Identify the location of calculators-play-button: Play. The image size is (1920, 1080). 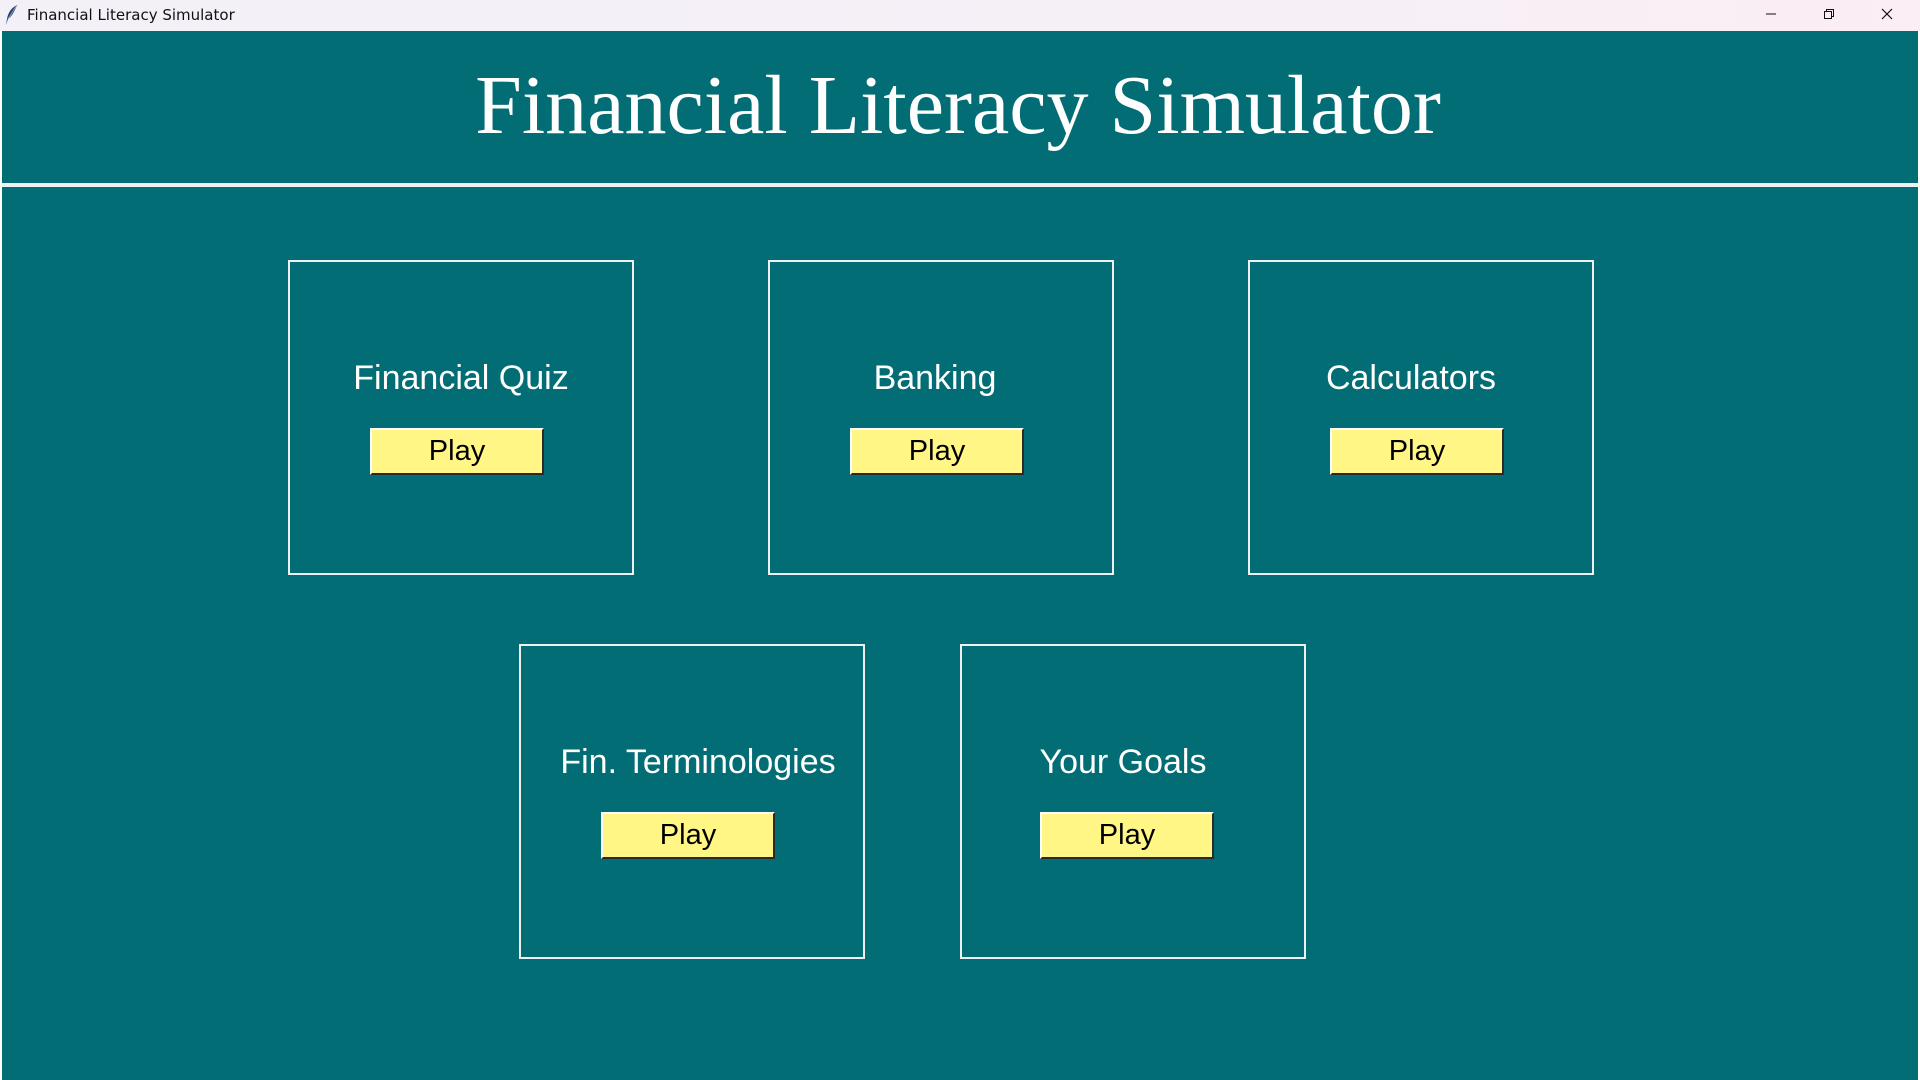
(1417, 451).